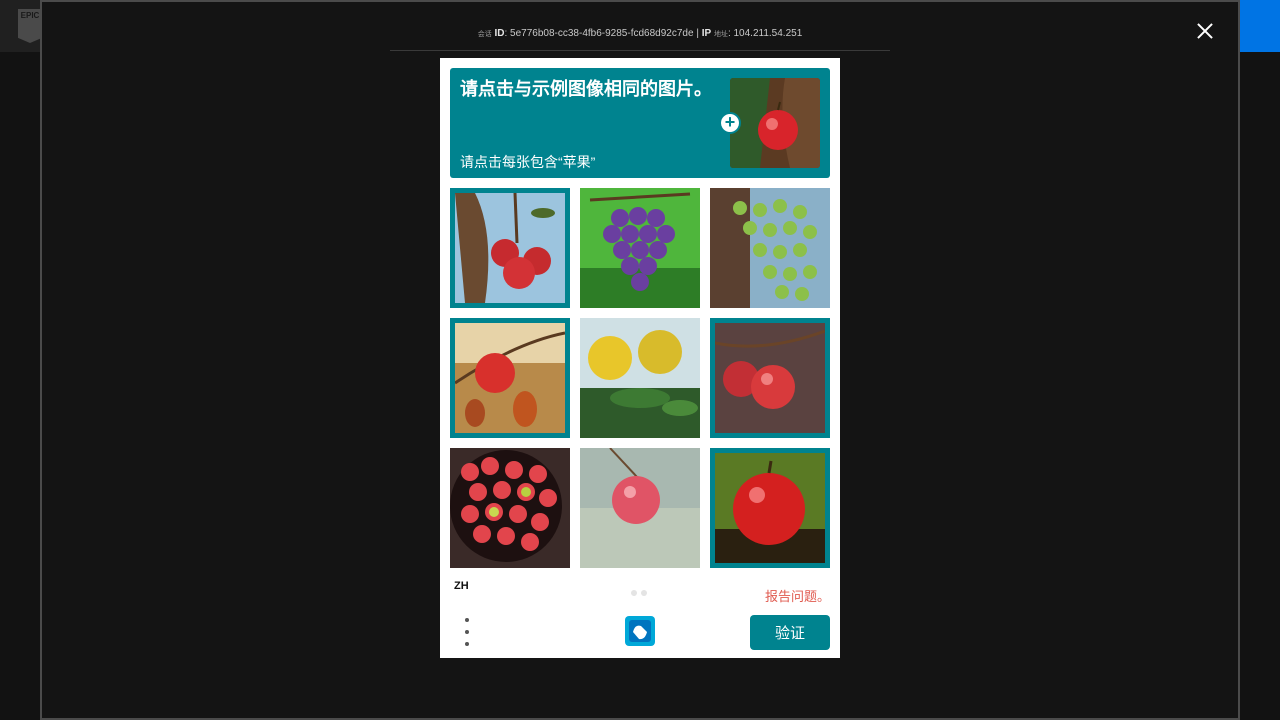 This screenshot has height=720, width=1280. Describe the element at coordinates (790, 632) in the screenshot. I see `verify-button: 验证` at that location.